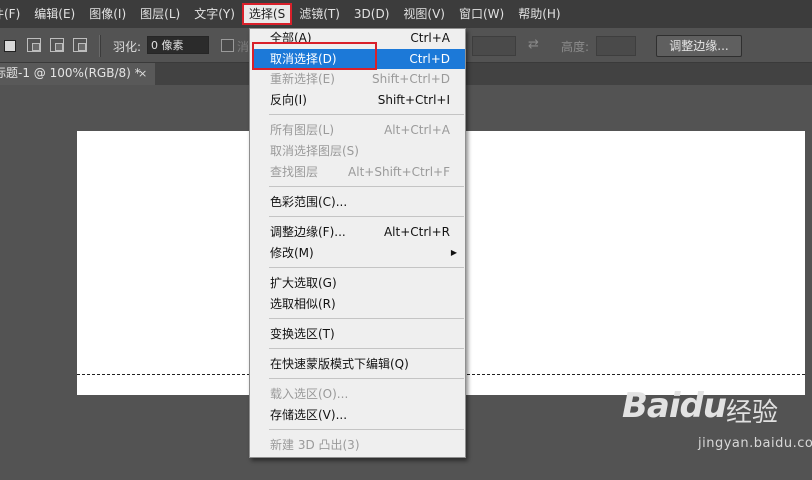  What do you see at coordinates (243, 47) in the screenshot?
I see `antialias-label: 消` at bounding box center [243, 47].